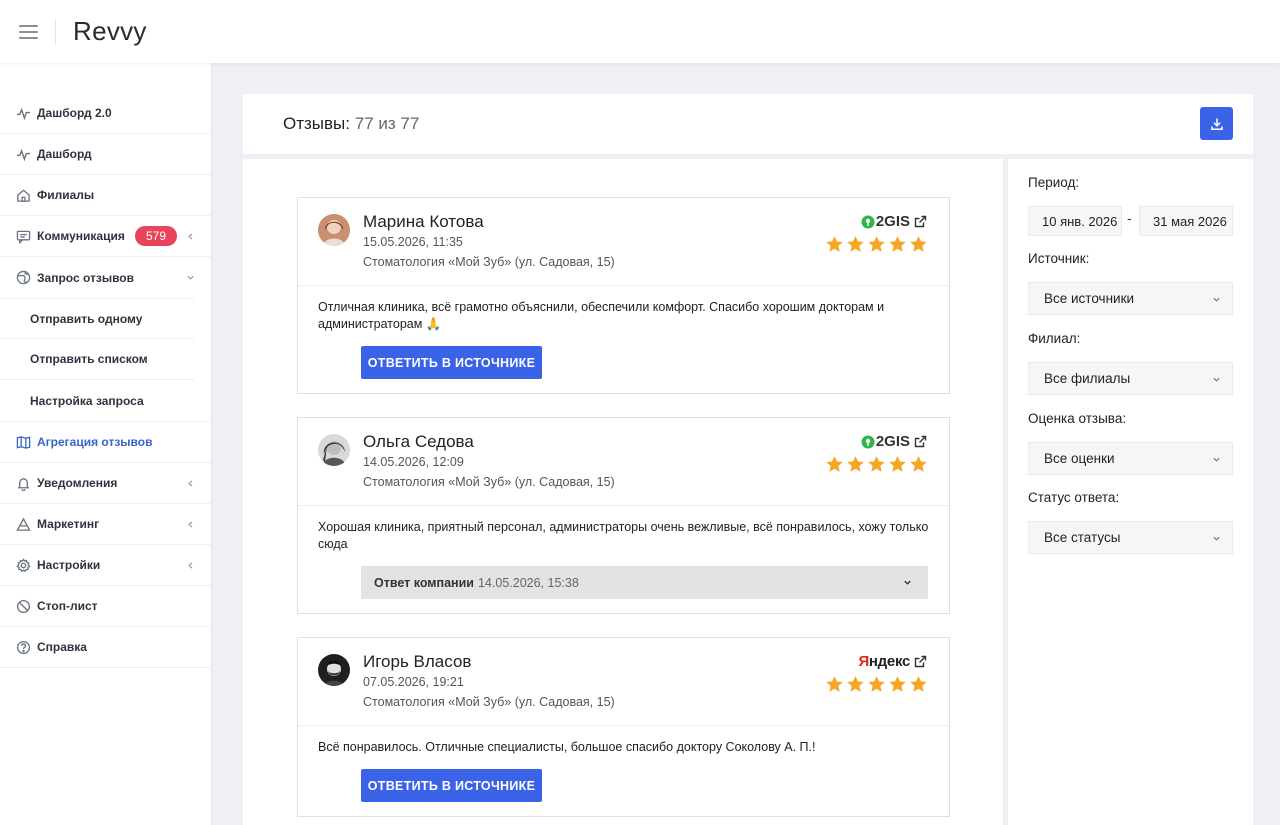  I want to click on period-label: Период:, so click(1054, 182).